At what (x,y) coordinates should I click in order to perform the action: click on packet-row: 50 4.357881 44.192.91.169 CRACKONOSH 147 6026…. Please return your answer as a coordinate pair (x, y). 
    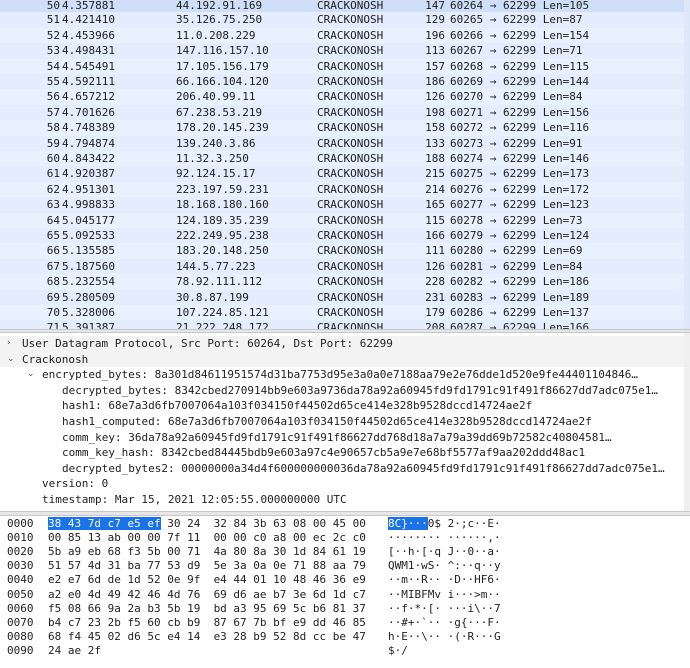
    Looking at the image, I should click on (345, 6).